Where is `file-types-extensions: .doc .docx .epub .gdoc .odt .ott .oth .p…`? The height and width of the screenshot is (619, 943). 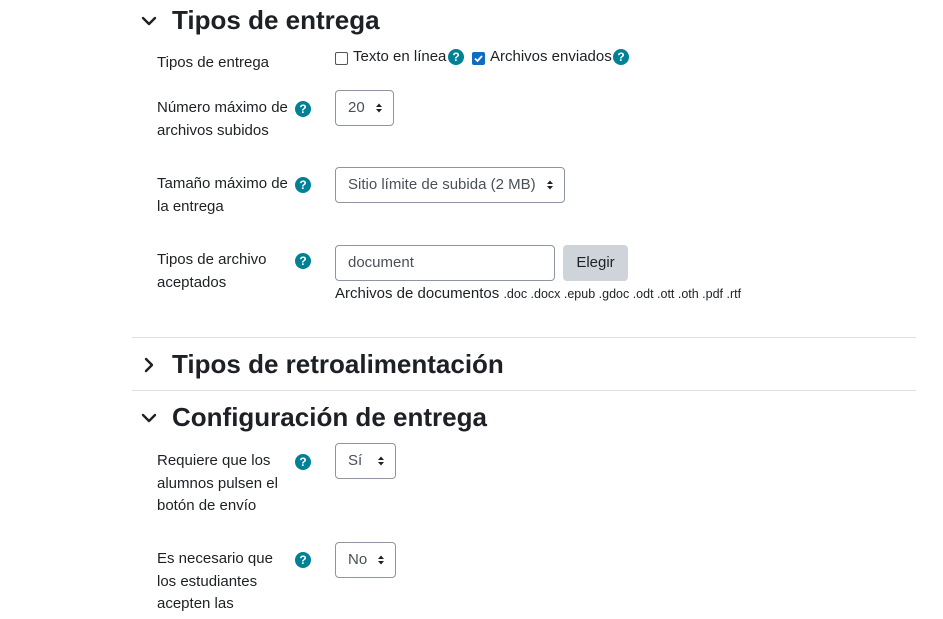
file-types-extensions: .doc .docx .epub .gdoc .odt .ott .oth .p… is located at coordinates (622, 294).